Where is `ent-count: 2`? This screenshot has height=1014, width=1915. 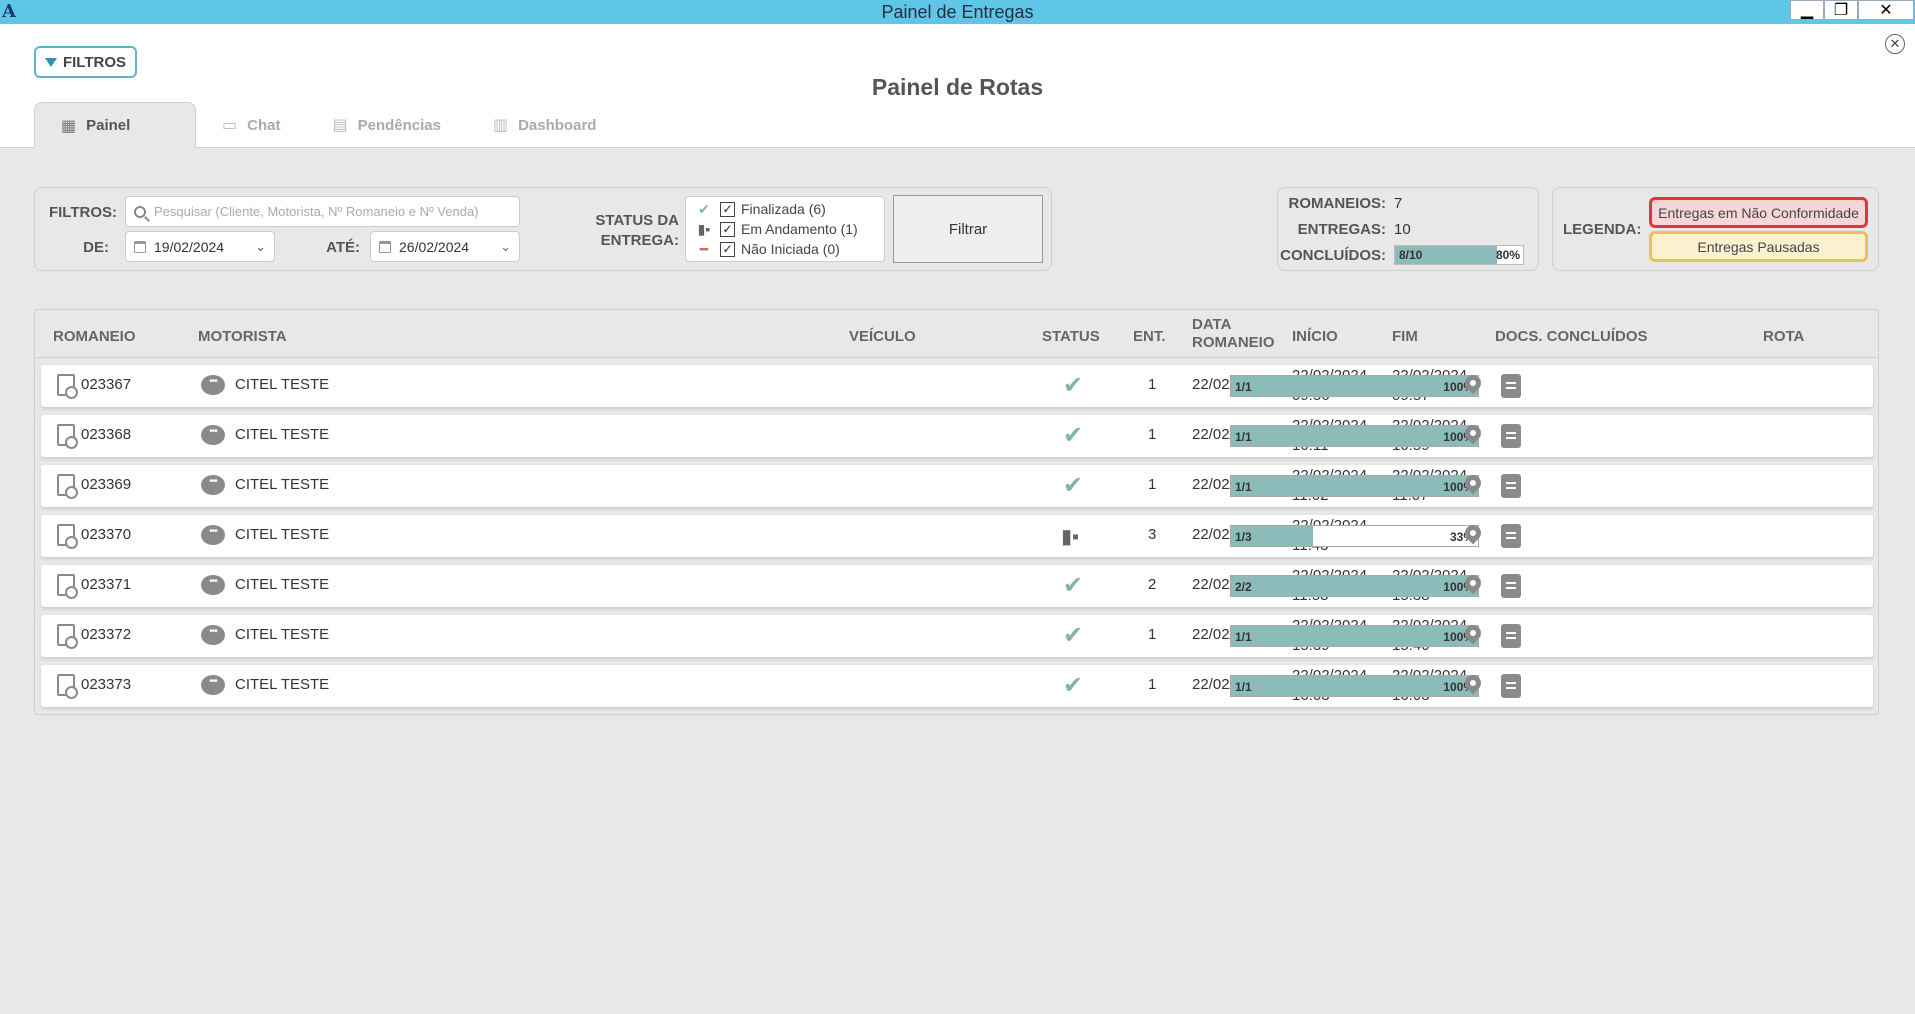 ent-count: 2 is located at coordinates (1152, 584).